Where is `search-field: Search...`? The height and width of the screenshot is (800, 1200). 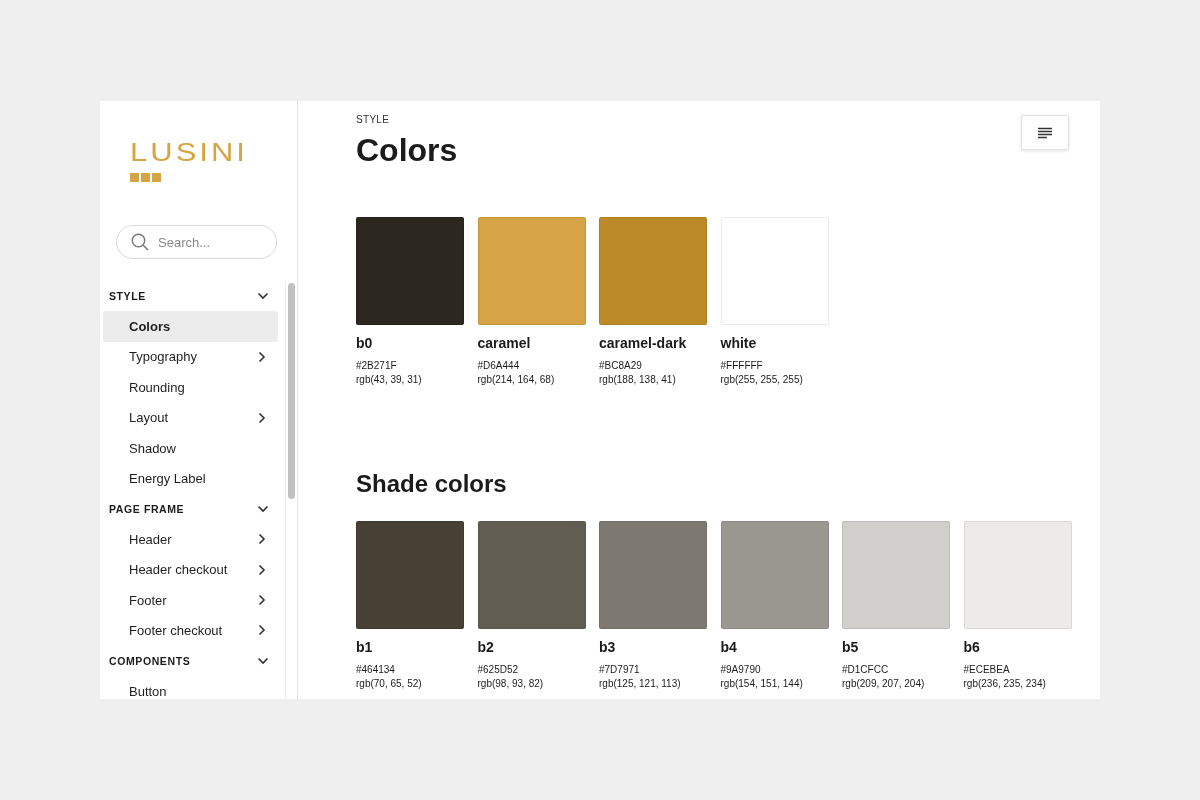
search-field: Search... is located at coordinates (196, 242).